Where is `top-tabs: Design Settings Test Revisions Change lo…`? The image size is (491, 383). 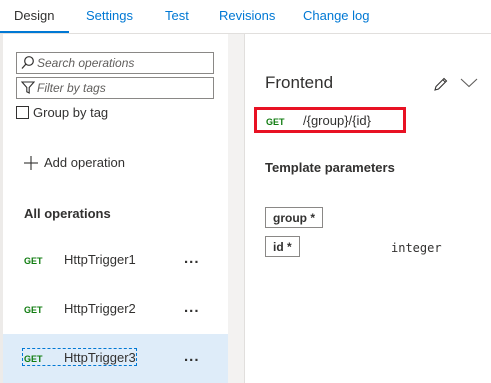
top-tabs: Design Settings Test Revisions Change lo… is located at coordinates (245, 16).